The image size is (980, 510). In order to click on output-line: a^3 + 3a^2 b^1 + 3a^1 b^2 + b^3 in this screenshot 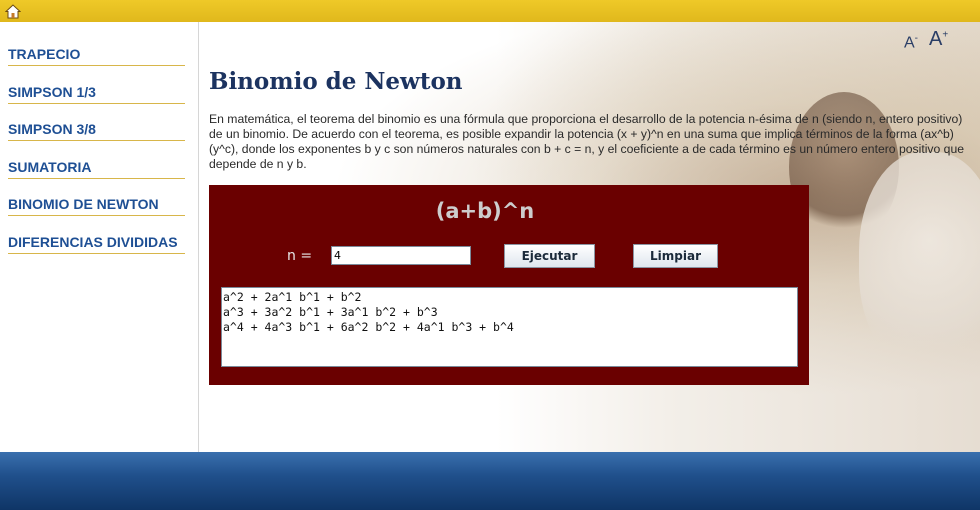, I will do `click(330, 312)`.